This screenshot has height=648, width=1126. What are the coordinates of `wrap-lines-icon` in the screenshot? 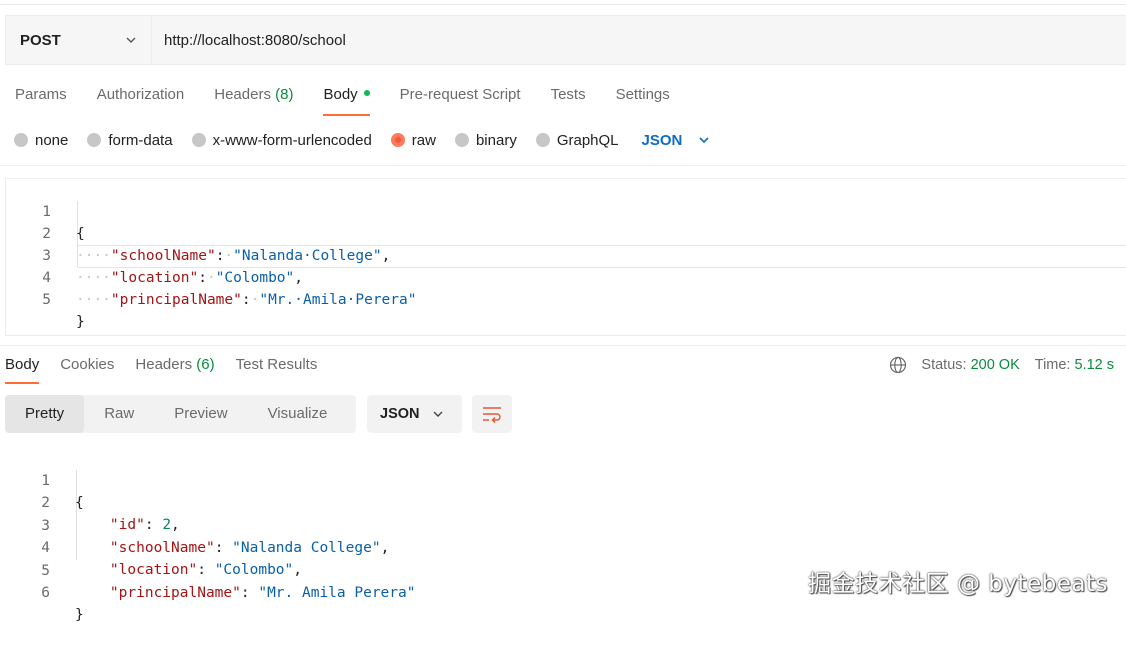 It's located at (492, 415).